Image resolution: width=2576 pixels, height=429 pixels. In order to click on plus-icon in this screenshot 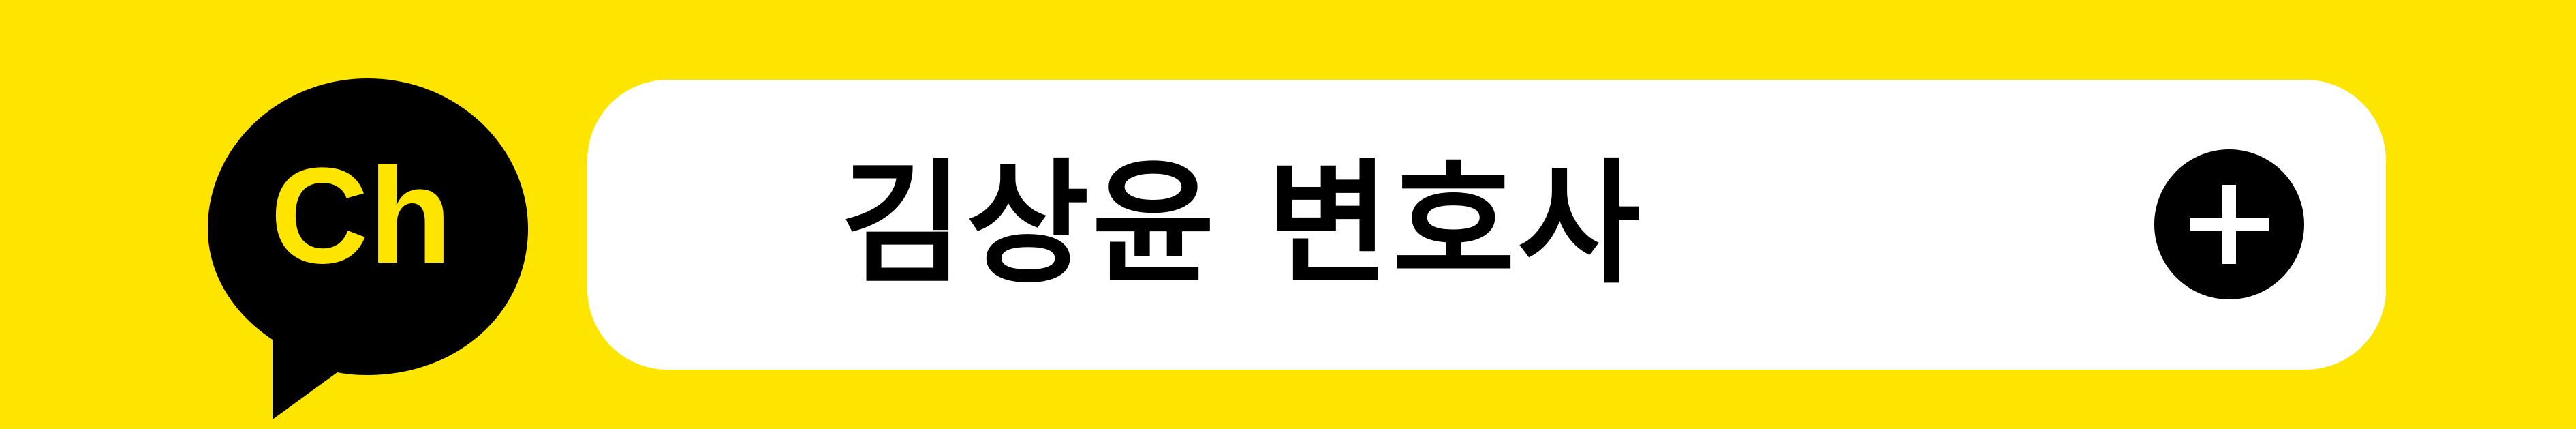, I will do `click(2229, 224)`.